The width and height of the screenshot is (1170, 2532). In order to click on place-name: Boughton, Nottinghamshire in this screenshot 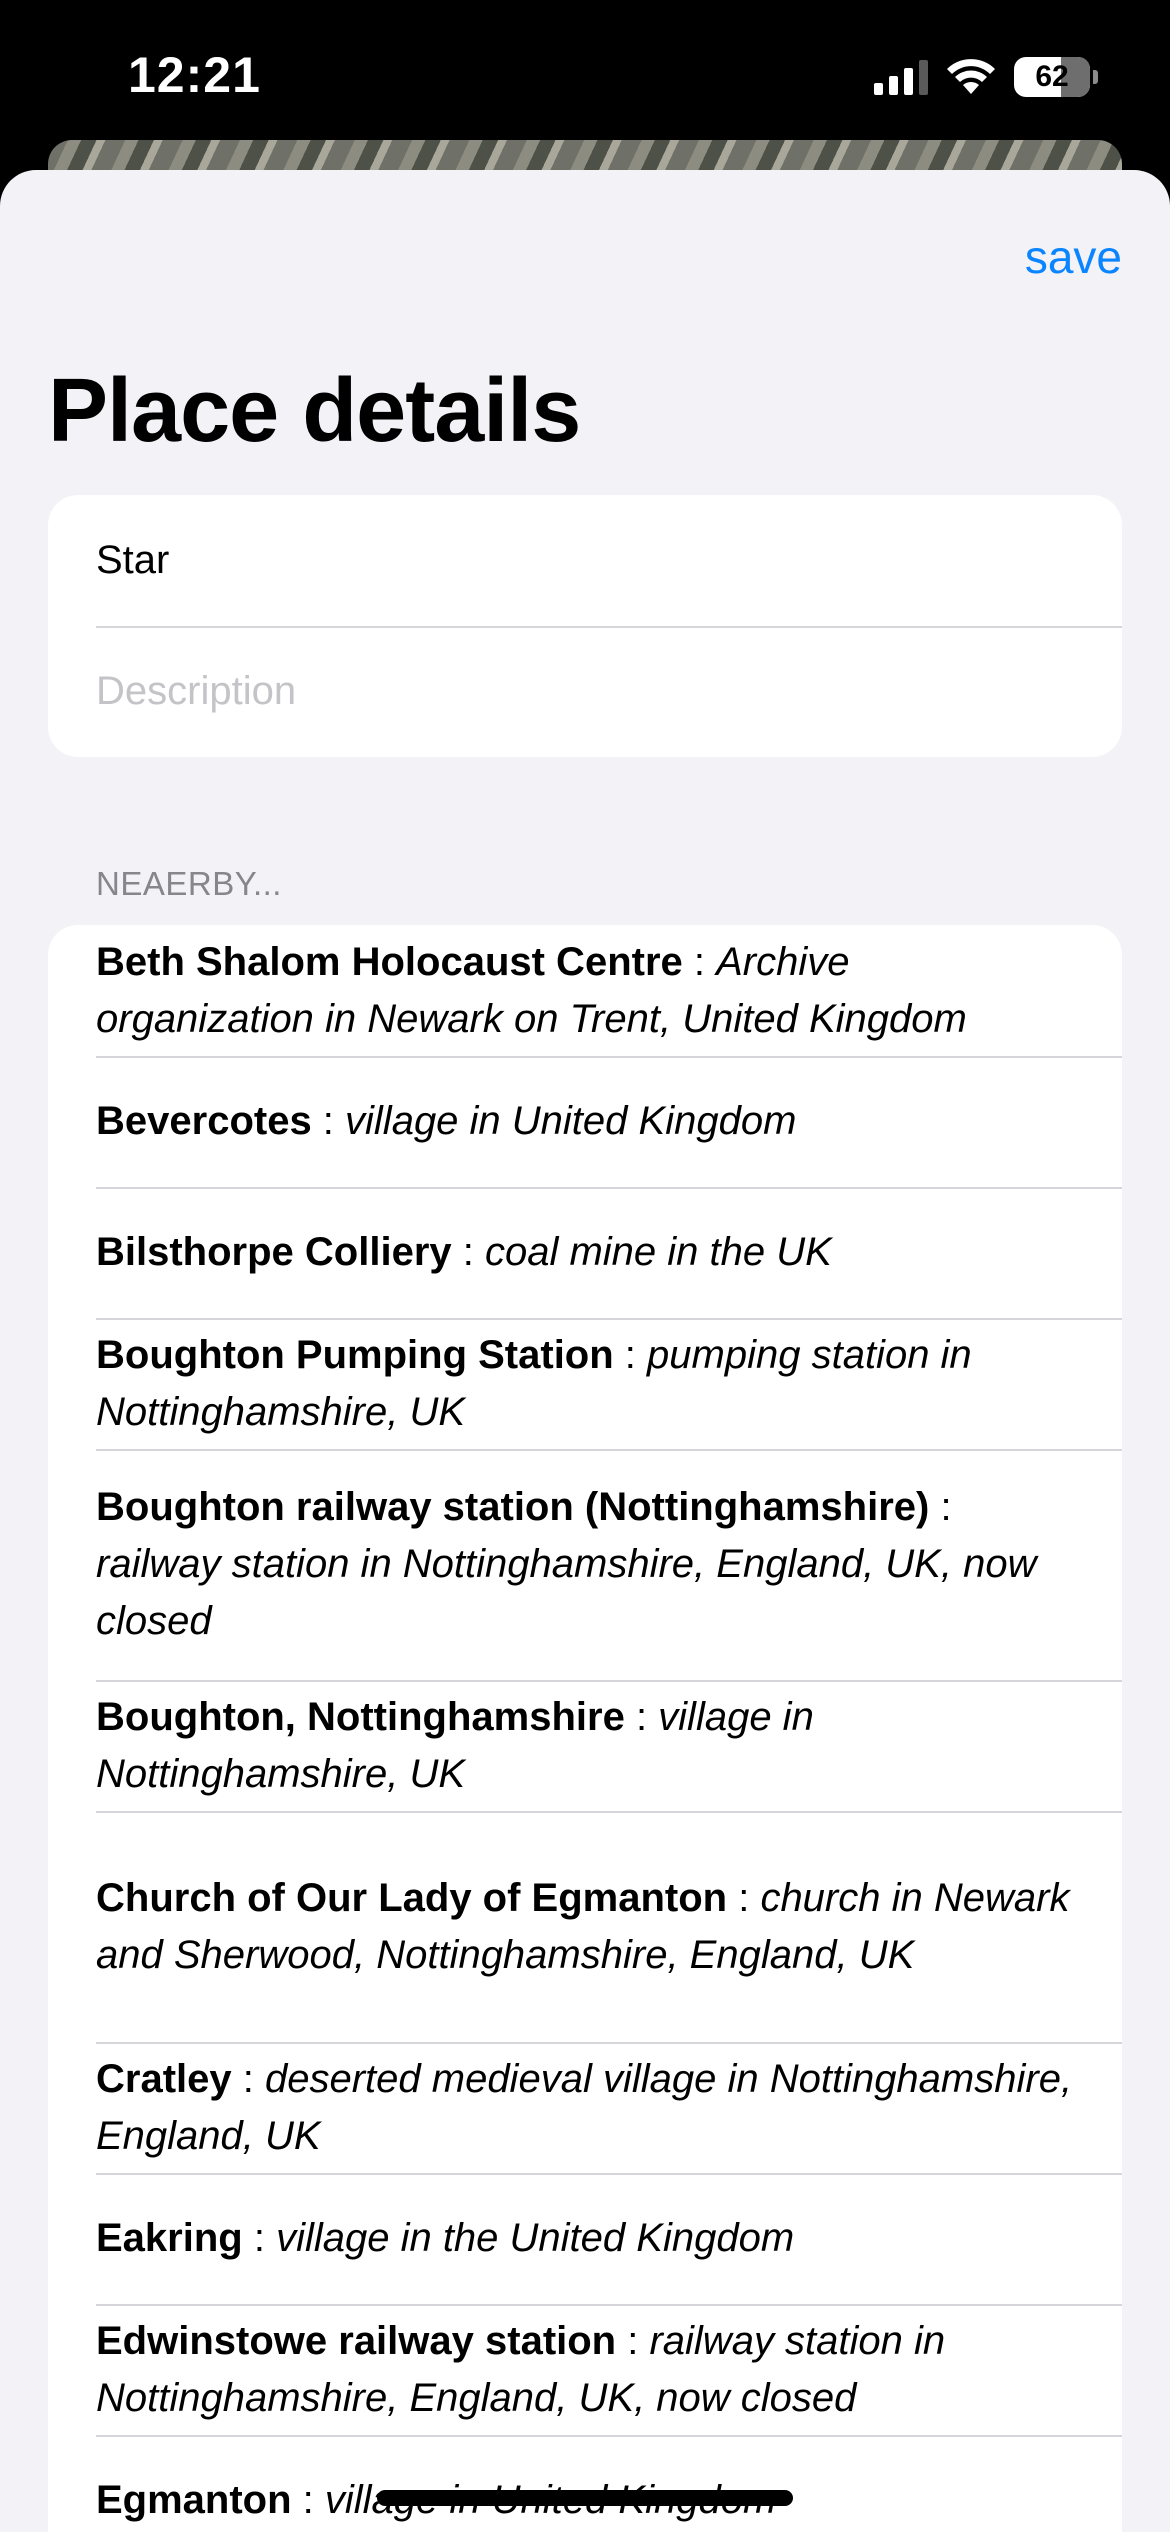, I will do `click(360, 1716)`.